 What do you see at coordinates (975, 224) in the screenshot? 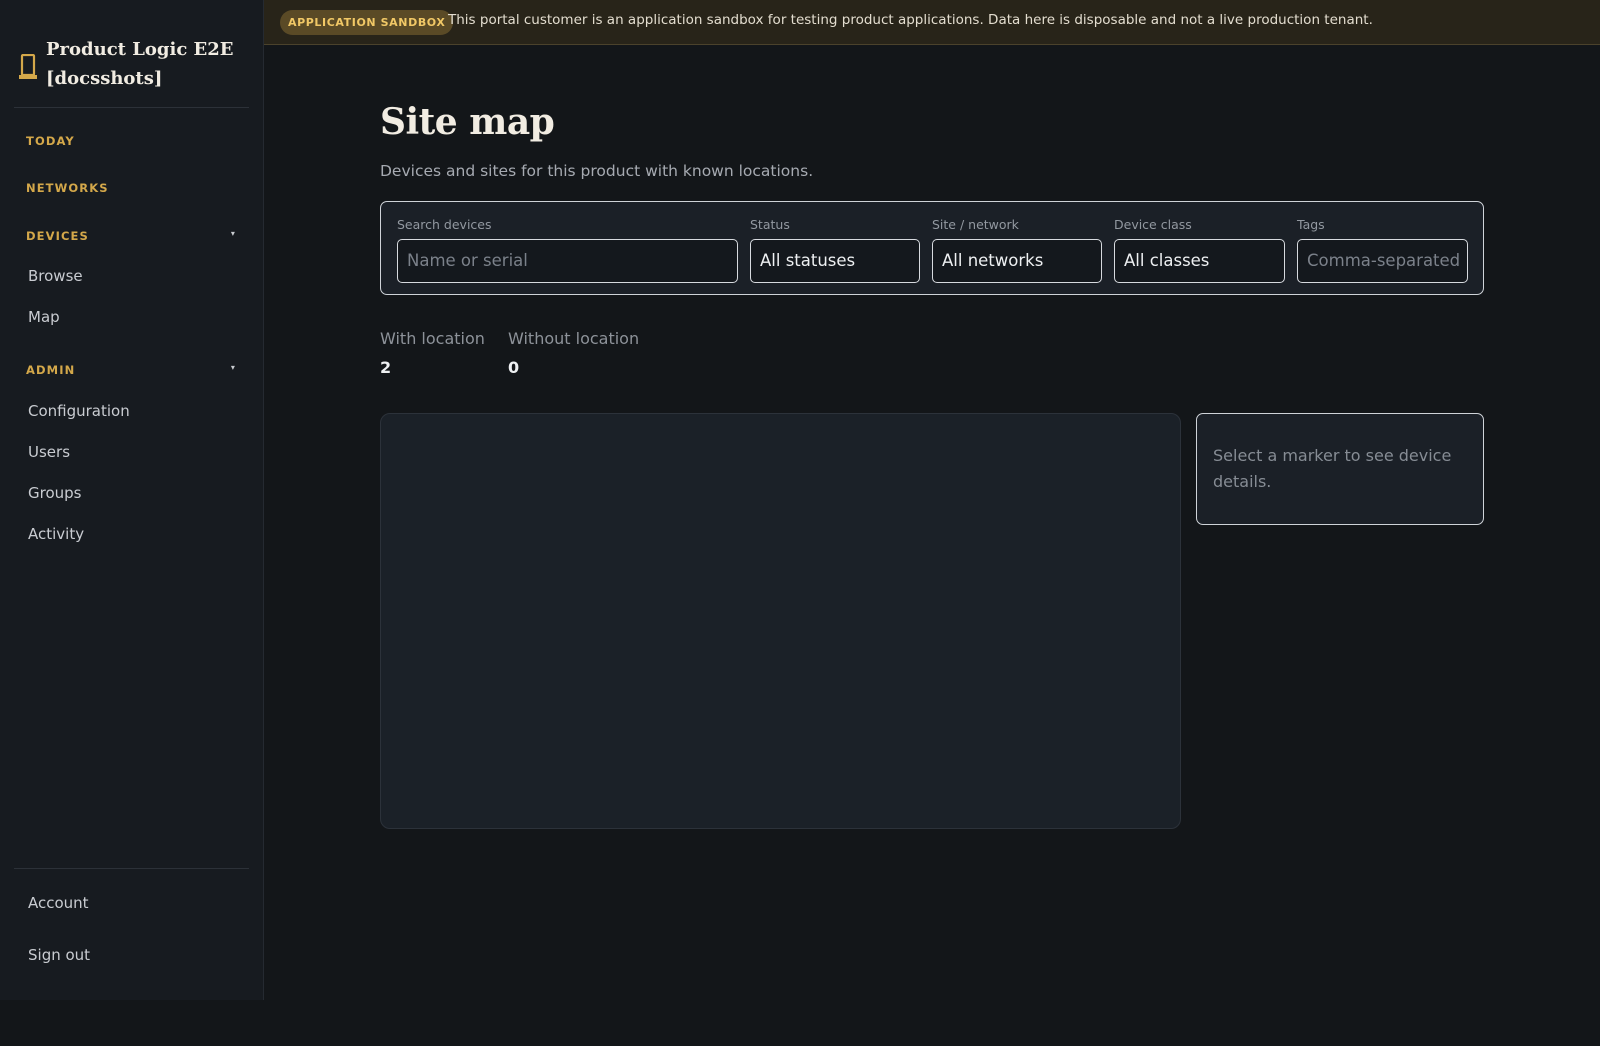
I see `site-network-label: Site / network` at bounding box center [975, 224].